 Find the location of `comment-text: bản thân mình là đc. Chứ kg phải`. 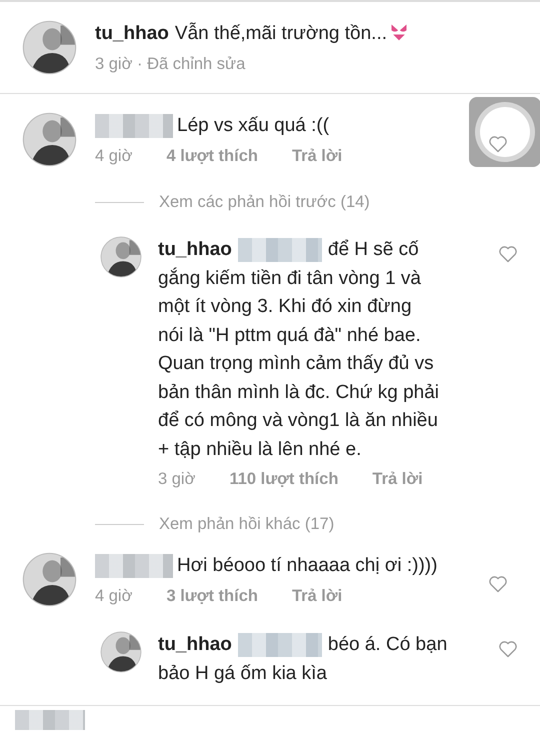

comment-text: bản thân mình là đc. Chứ kg phải is located at coordinates (299, 392).